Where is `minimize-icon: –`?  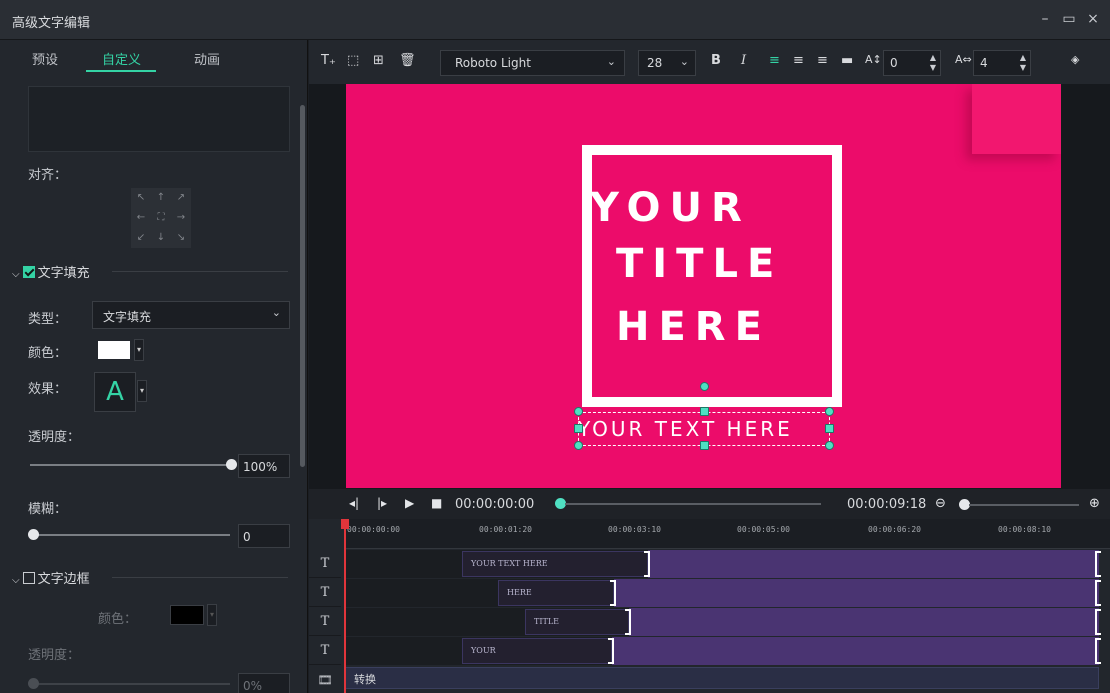 minimize-icon: – is located at coordinates (1045, 19).